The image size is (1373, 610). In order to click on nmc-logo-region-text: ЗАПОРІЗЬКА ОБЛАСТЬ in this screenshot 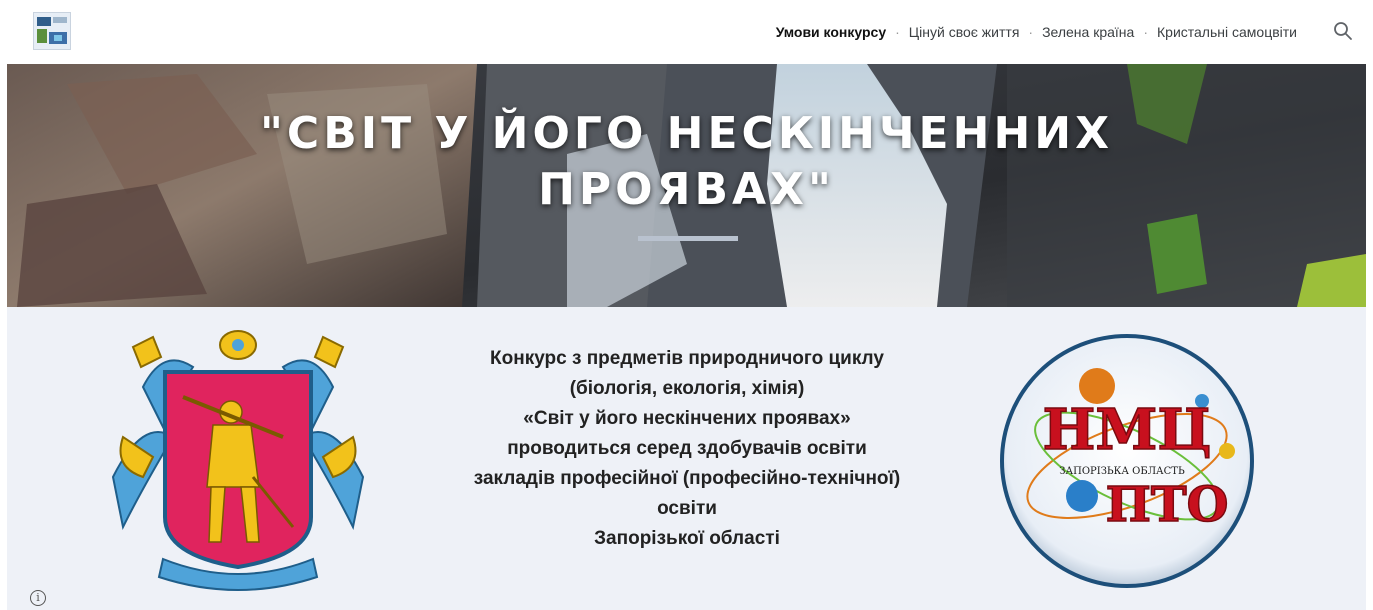, I will do `click(1122, 471)`.